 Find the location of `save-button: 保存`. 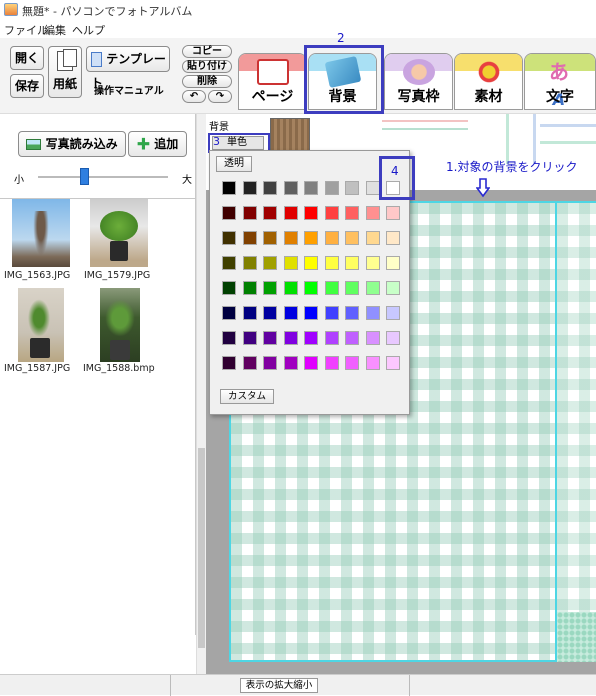

save-button: 保存 is located at coordinates (27, 86).